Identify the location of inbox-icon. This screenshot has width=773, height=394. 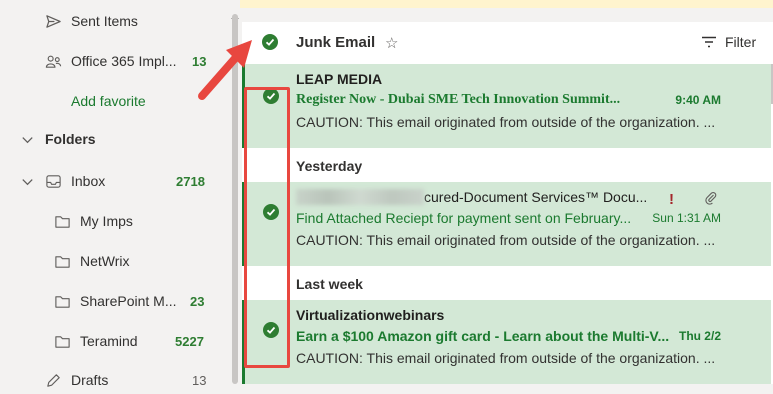
(53, 181).